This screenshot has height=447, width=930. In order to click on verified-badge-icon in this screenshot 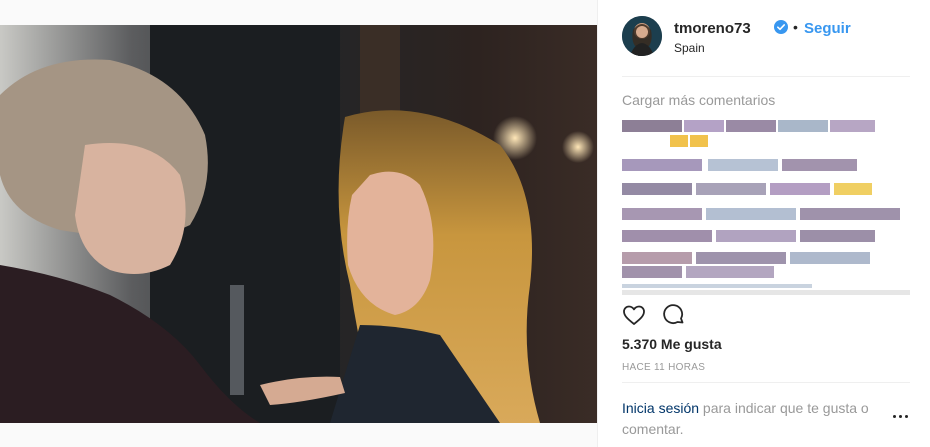, I will do `click(781, 27)`.